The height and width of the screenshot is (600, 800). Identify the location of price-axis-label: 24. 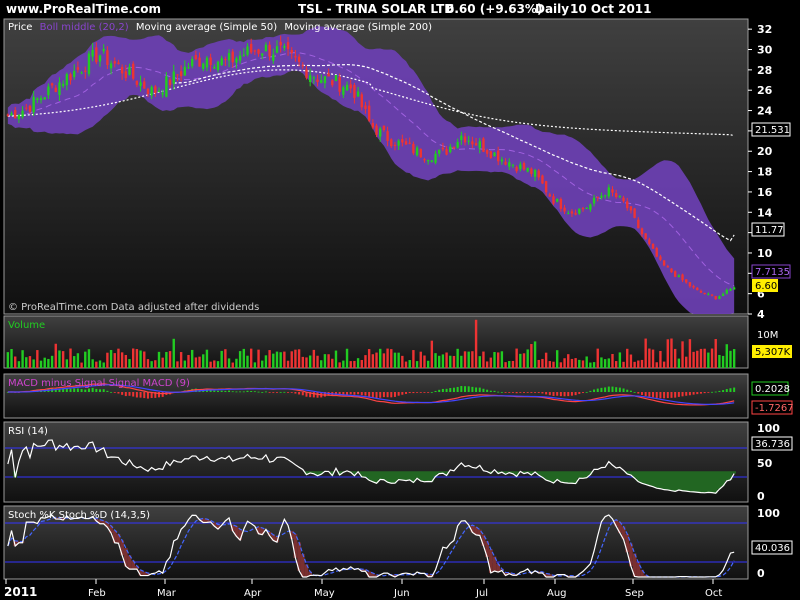
(765, 111).